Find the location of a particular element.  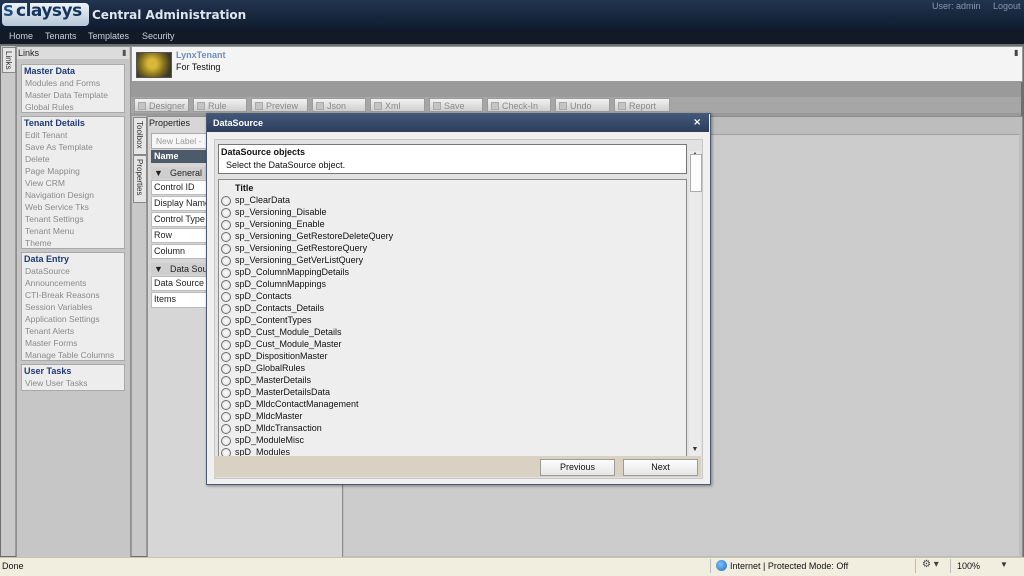

link-delete: Delete is located at coordinates (37, 159).